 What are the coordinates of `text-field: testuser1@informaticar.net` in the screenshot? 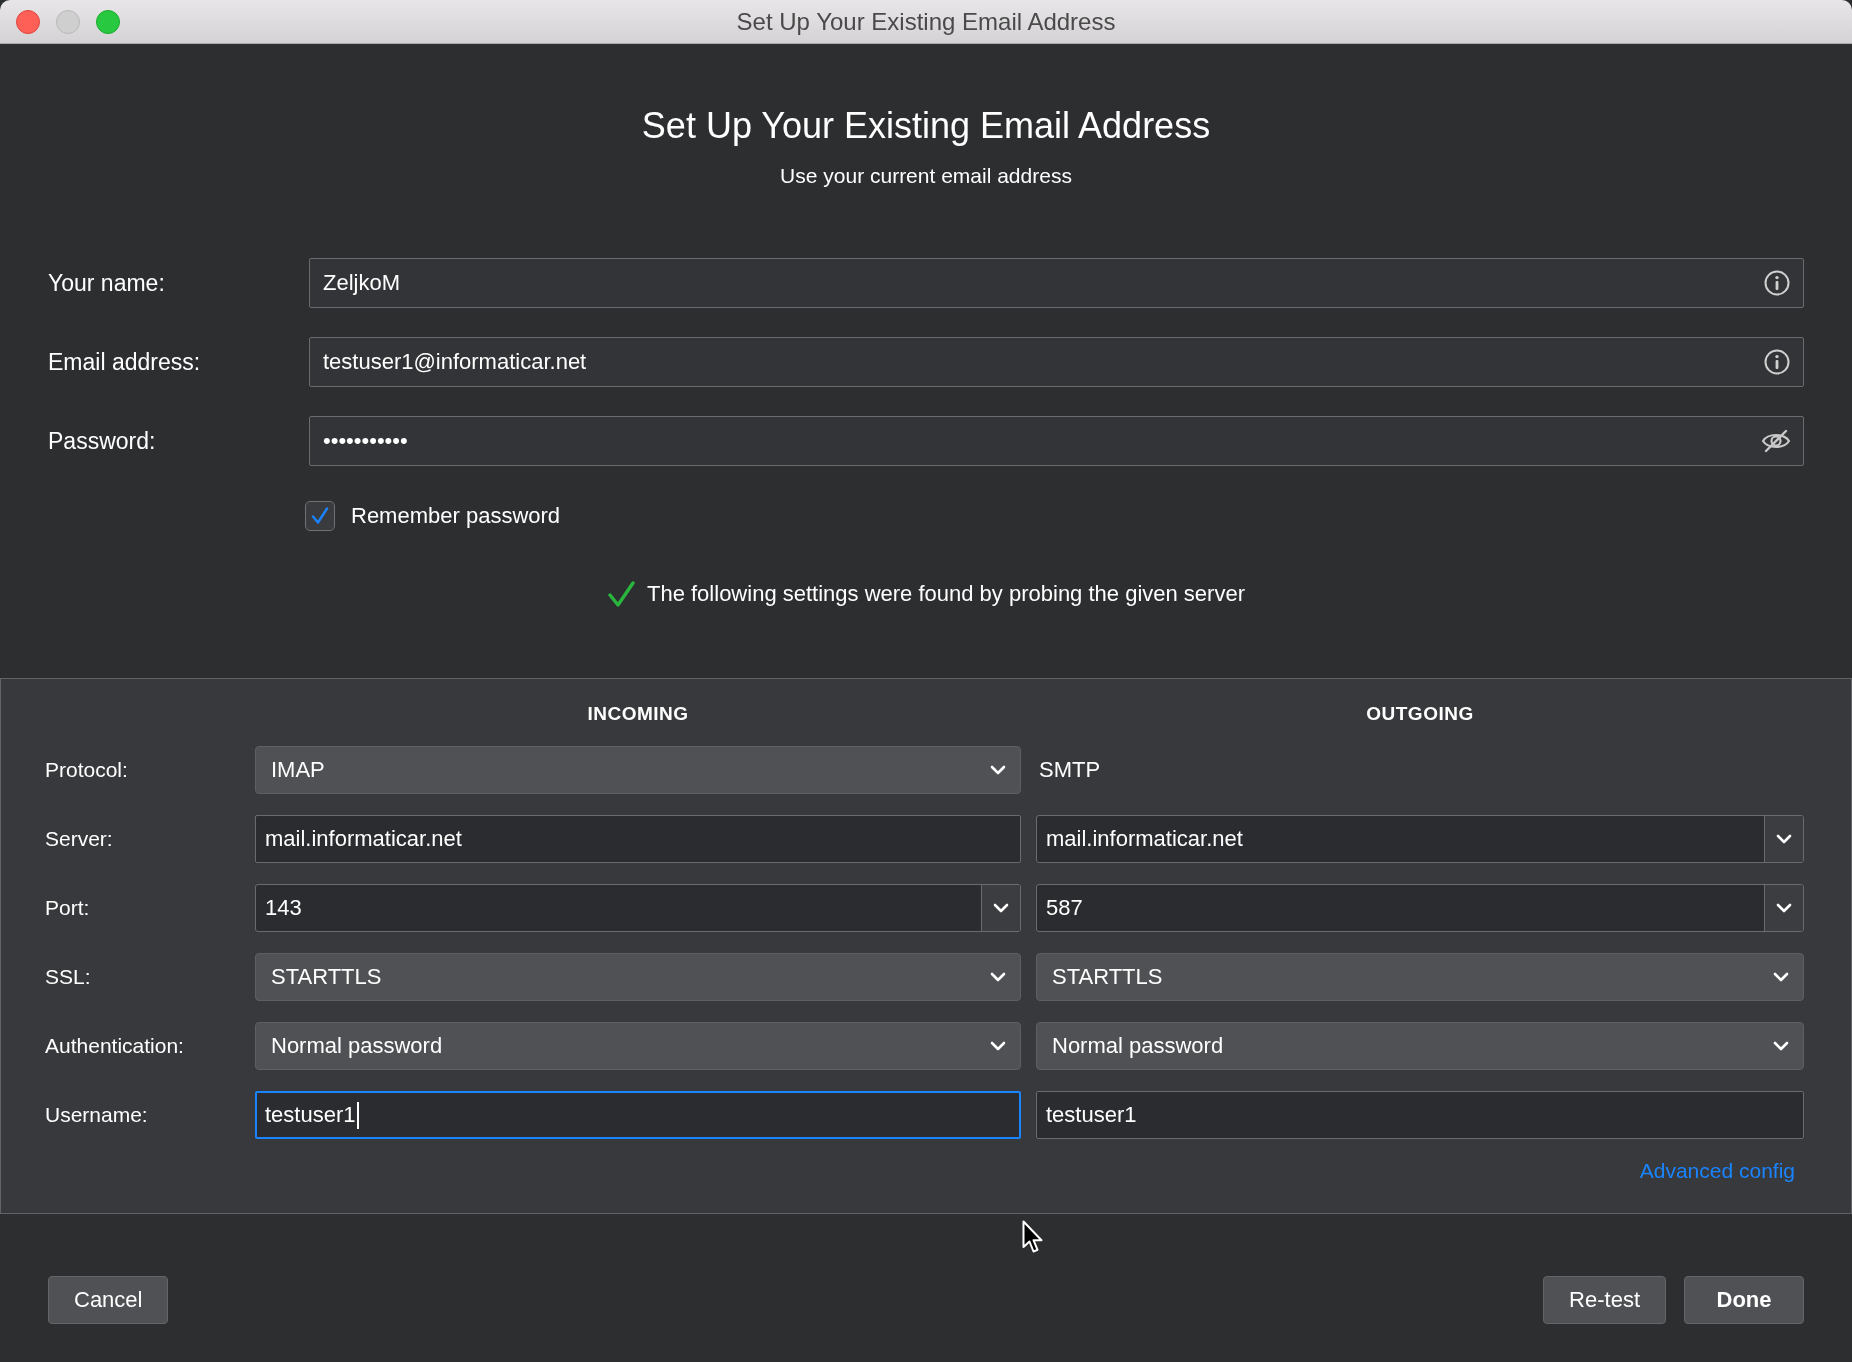 It's located at (1056, 362).